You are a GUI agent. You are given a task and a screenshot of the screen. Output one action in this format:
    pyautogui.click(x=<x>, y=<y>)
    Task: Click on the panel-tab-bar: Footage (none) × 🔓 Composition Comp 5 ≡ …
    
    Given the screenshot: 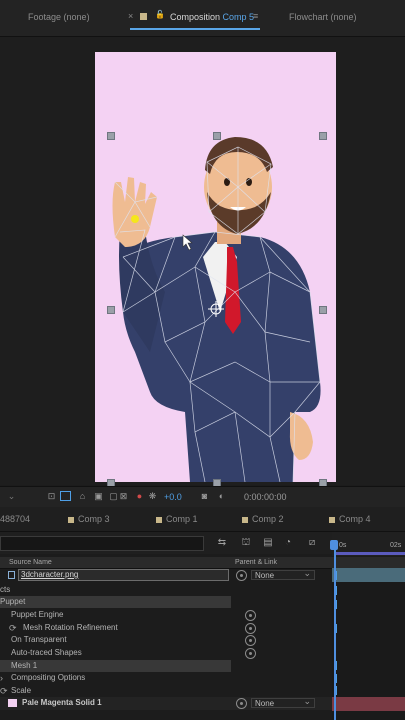 What is the action you would take?
    pyautogui.click(x=202, y=18)
    